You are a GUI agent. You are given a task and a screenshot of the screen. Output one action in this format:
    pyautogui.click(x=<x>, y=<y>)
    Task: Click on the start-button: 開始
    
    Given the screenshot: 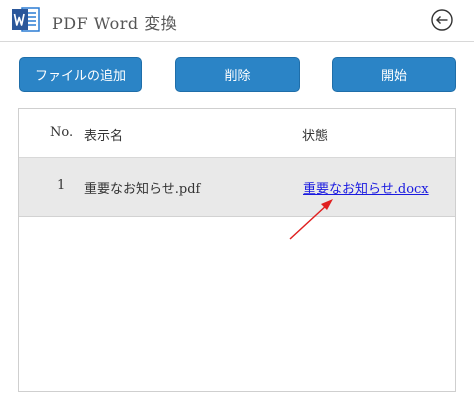 What is the action you would take?
    pyautogui.click(x=394, y=74)
    